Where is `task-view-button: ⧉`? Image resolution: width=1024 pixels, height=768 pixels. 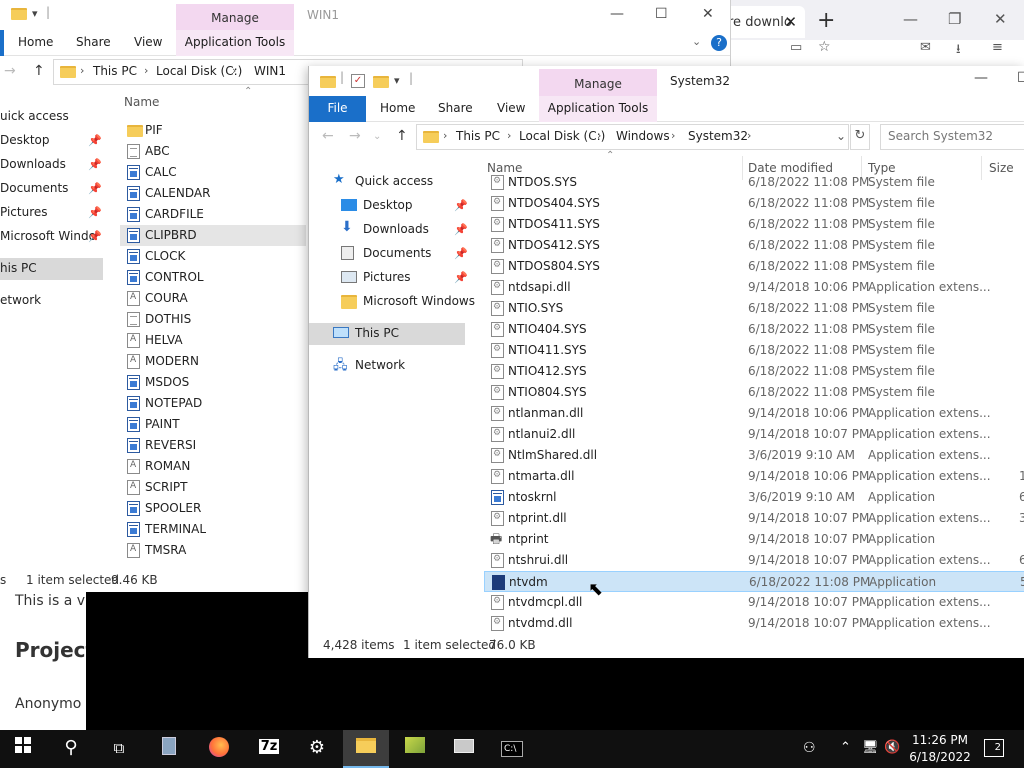
task-view-button: ⧉ is located at coordinates (119, 749).